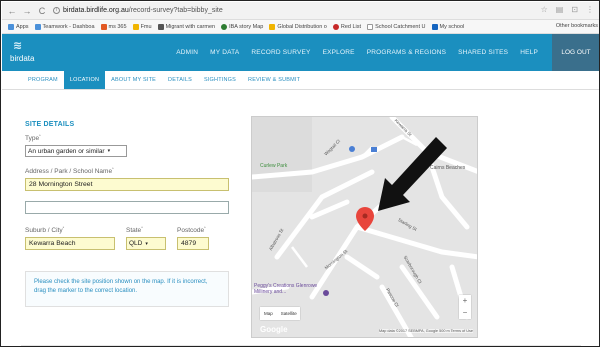 The width and height of the screenshot is (600, 347). Describe the element at coordinates (84, 80) in the screenshot. I see `tab-location: LOCATION` at that location.